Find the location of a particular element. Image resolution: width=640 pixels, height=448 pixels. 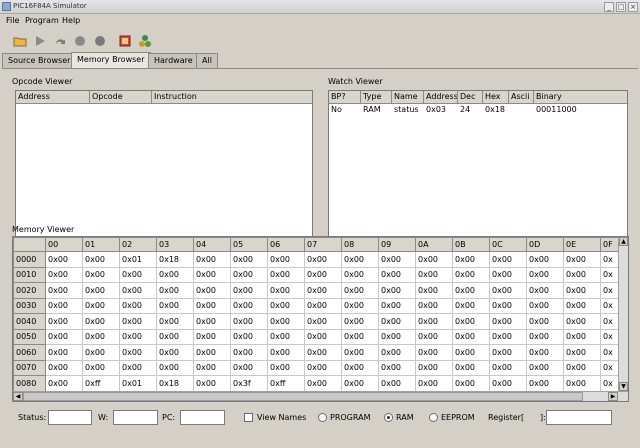

column-header: Type is located at coordinates (376, 97).